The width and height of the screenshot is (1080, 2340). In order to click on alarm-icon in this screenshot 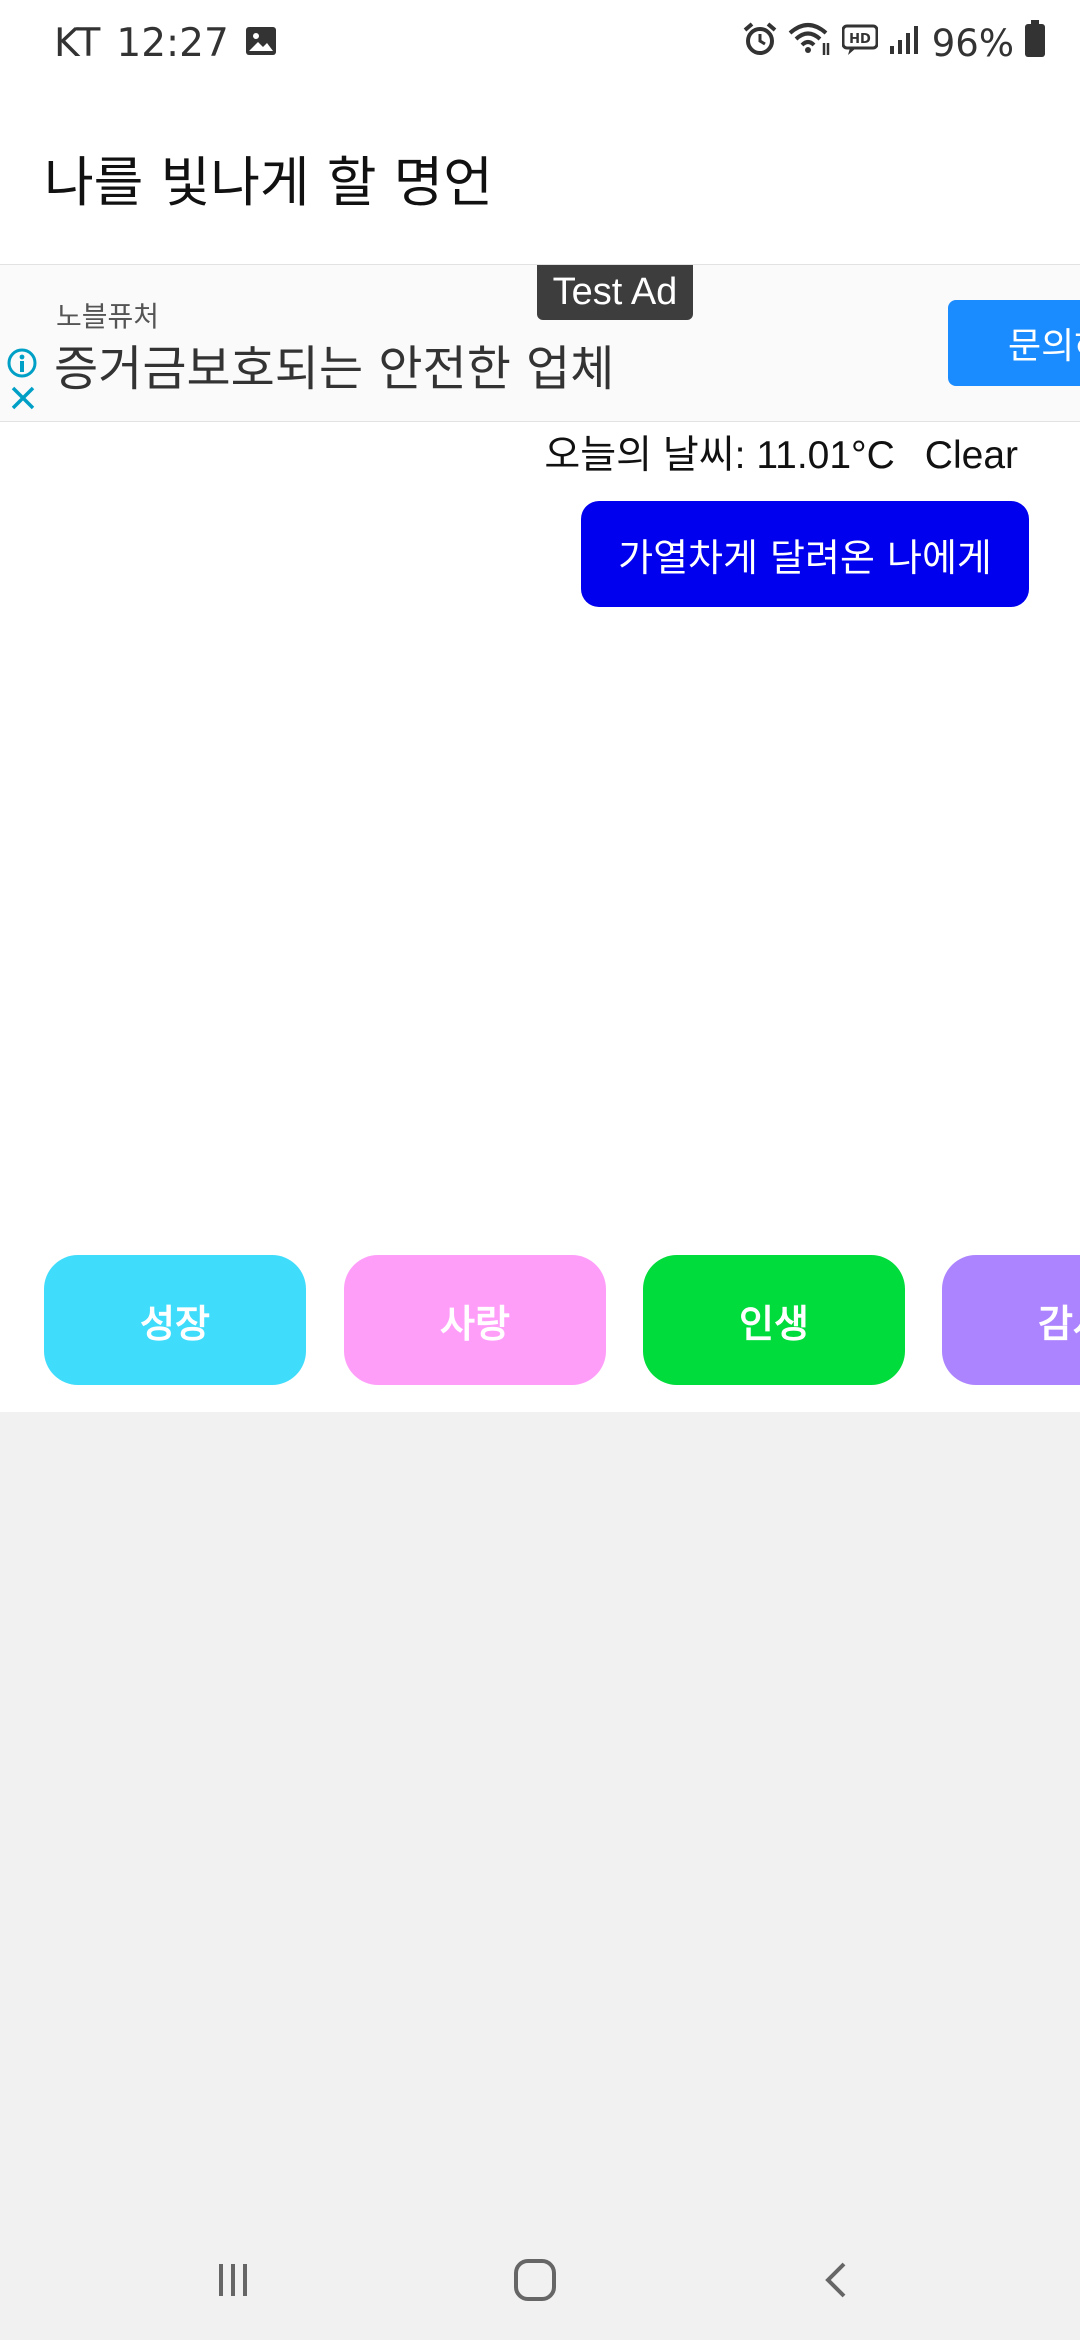, I will do `click(760, 43)`.